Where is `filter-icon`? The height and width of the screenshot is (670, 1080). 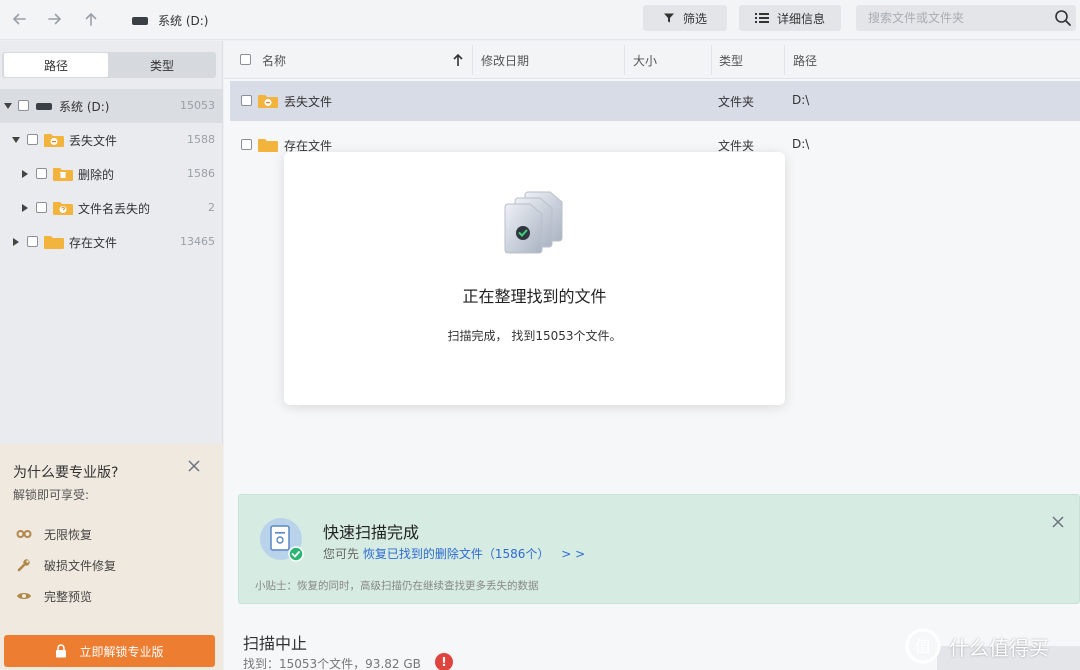 filter-icon is located at coordinates (668, 18).